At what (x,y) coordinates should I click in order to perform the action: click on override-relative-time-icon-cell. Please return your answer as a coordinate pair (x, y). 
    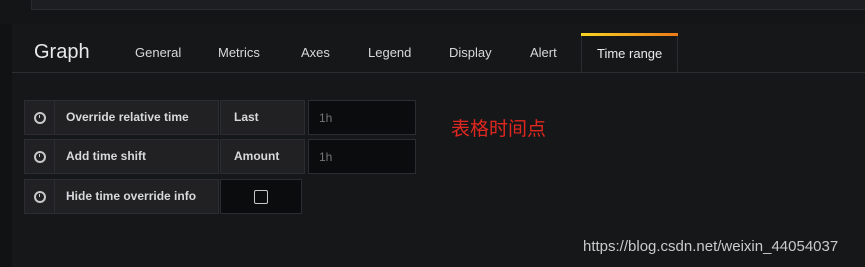
    Looking at the image, I should click on (39, 117).